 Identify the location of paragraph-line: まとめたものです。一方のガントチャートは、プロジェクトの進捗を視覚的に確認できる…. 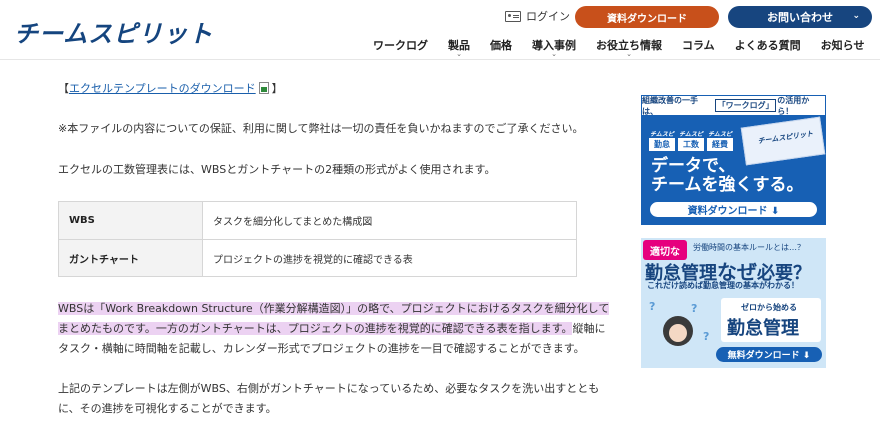
(332, 328).